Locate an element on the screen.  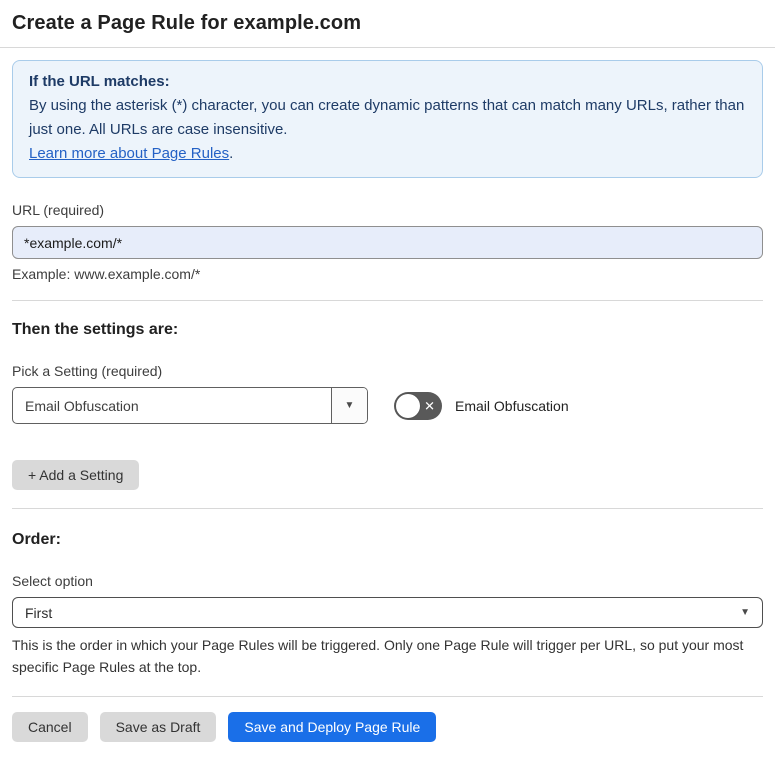
setting-row: Email Obfuscation ▼ ✕ Email Obfuscation is located at coordinates (387, 405).